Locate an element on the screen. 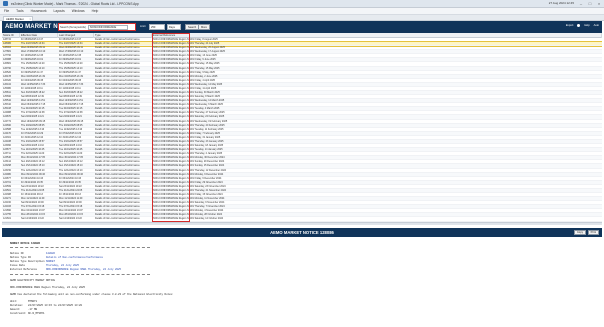  maximize-icon: □ is located at coordinates (590, 3).